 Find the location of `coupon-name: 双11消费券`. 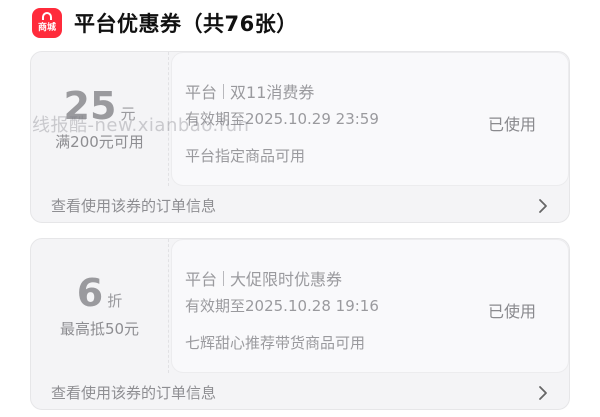

coupon-name: 双11消费券 is located at coordinates (272, 92).